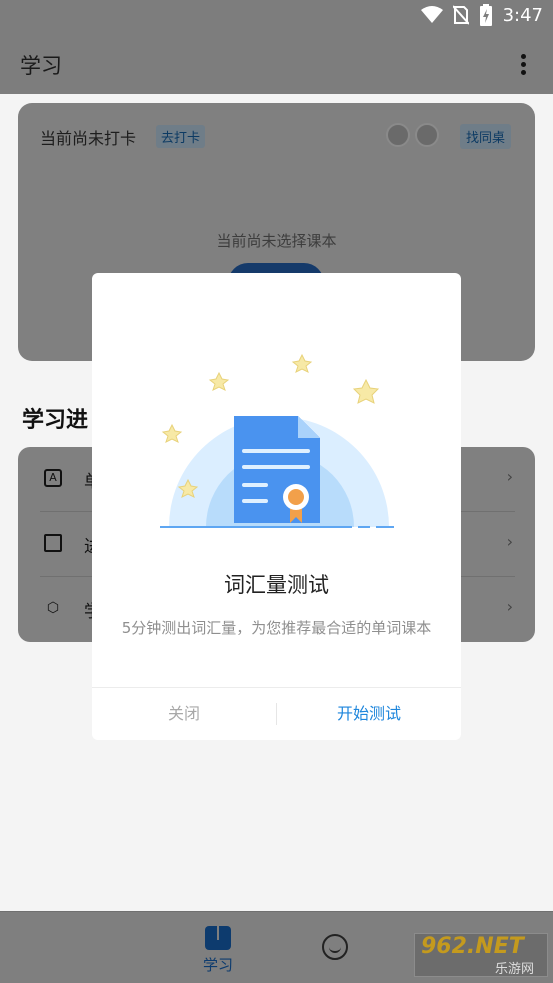 The height and width of the screenshot is (983, 553). Describe the element at coordinates (369, 714) in the screenshot. I see `start-test-button: 开始测试` at that location.